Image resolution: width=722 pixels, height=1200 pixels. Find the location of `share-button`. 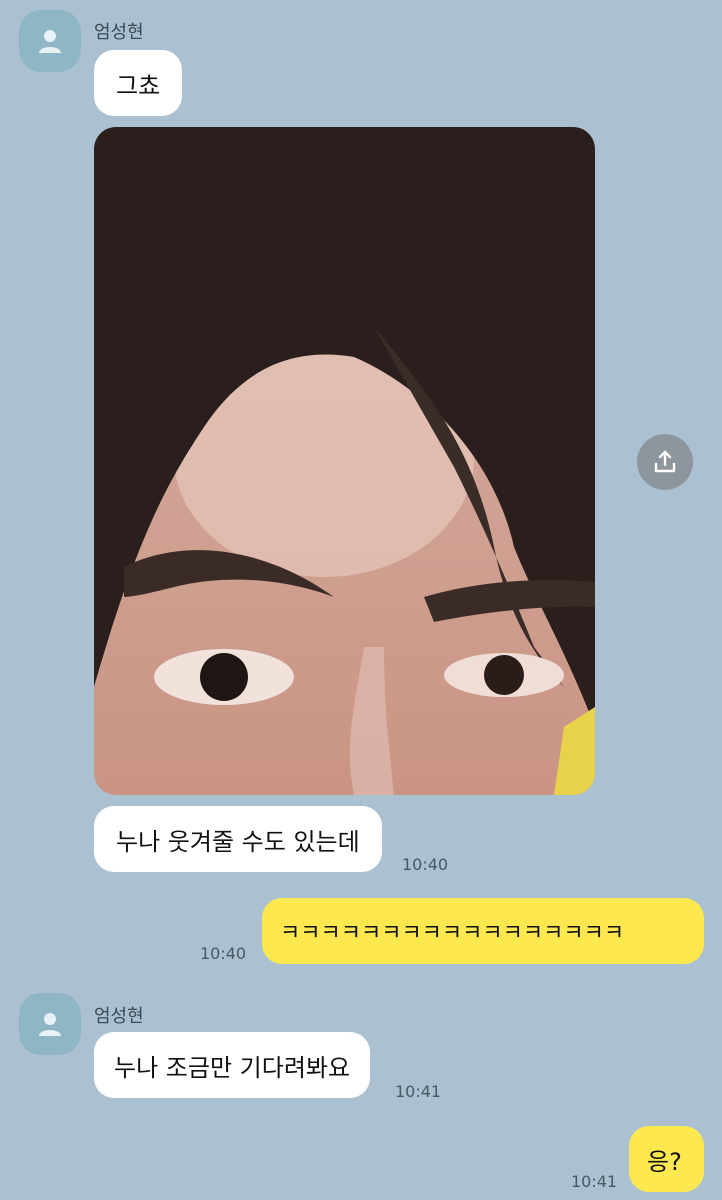

share-button is located at coordinates (665, 462).